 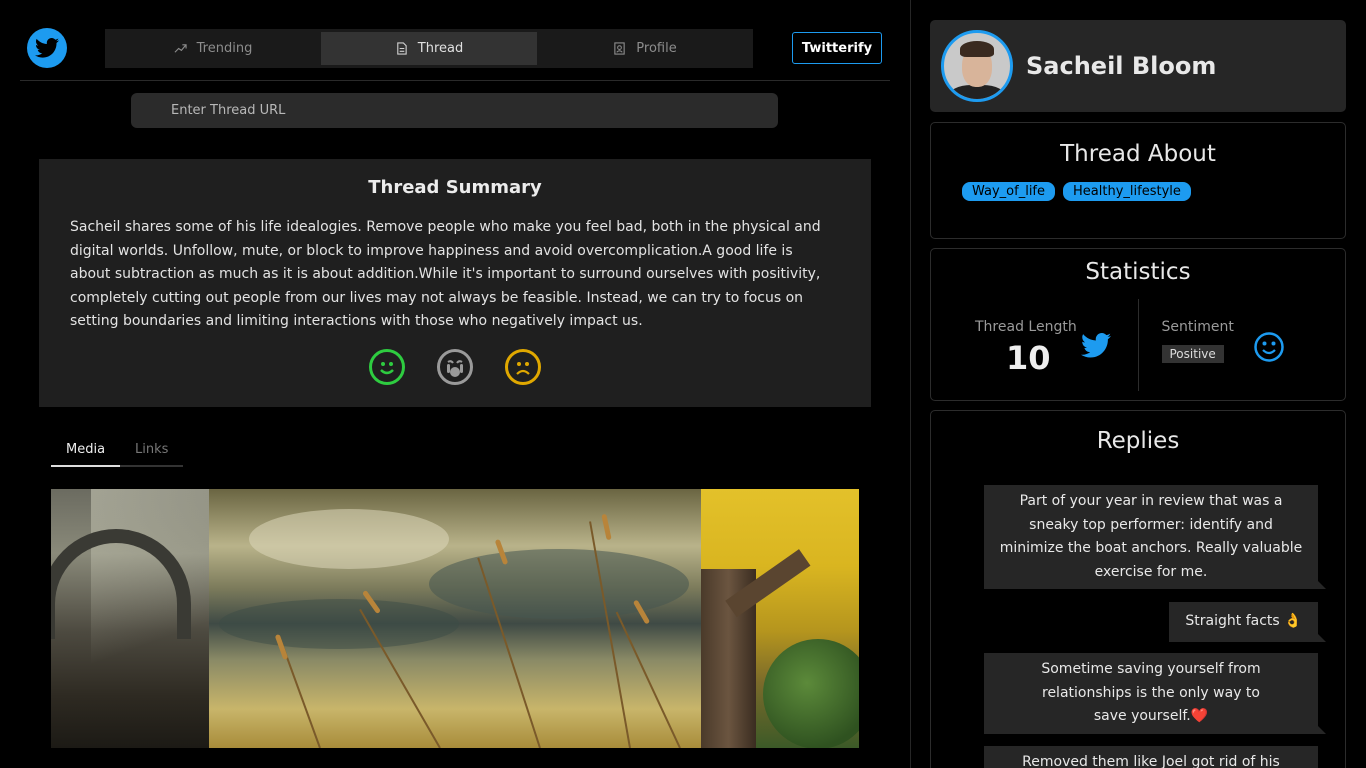 I want to click on main-nav: Trending Thread Profile, so click(x=429, y=48).